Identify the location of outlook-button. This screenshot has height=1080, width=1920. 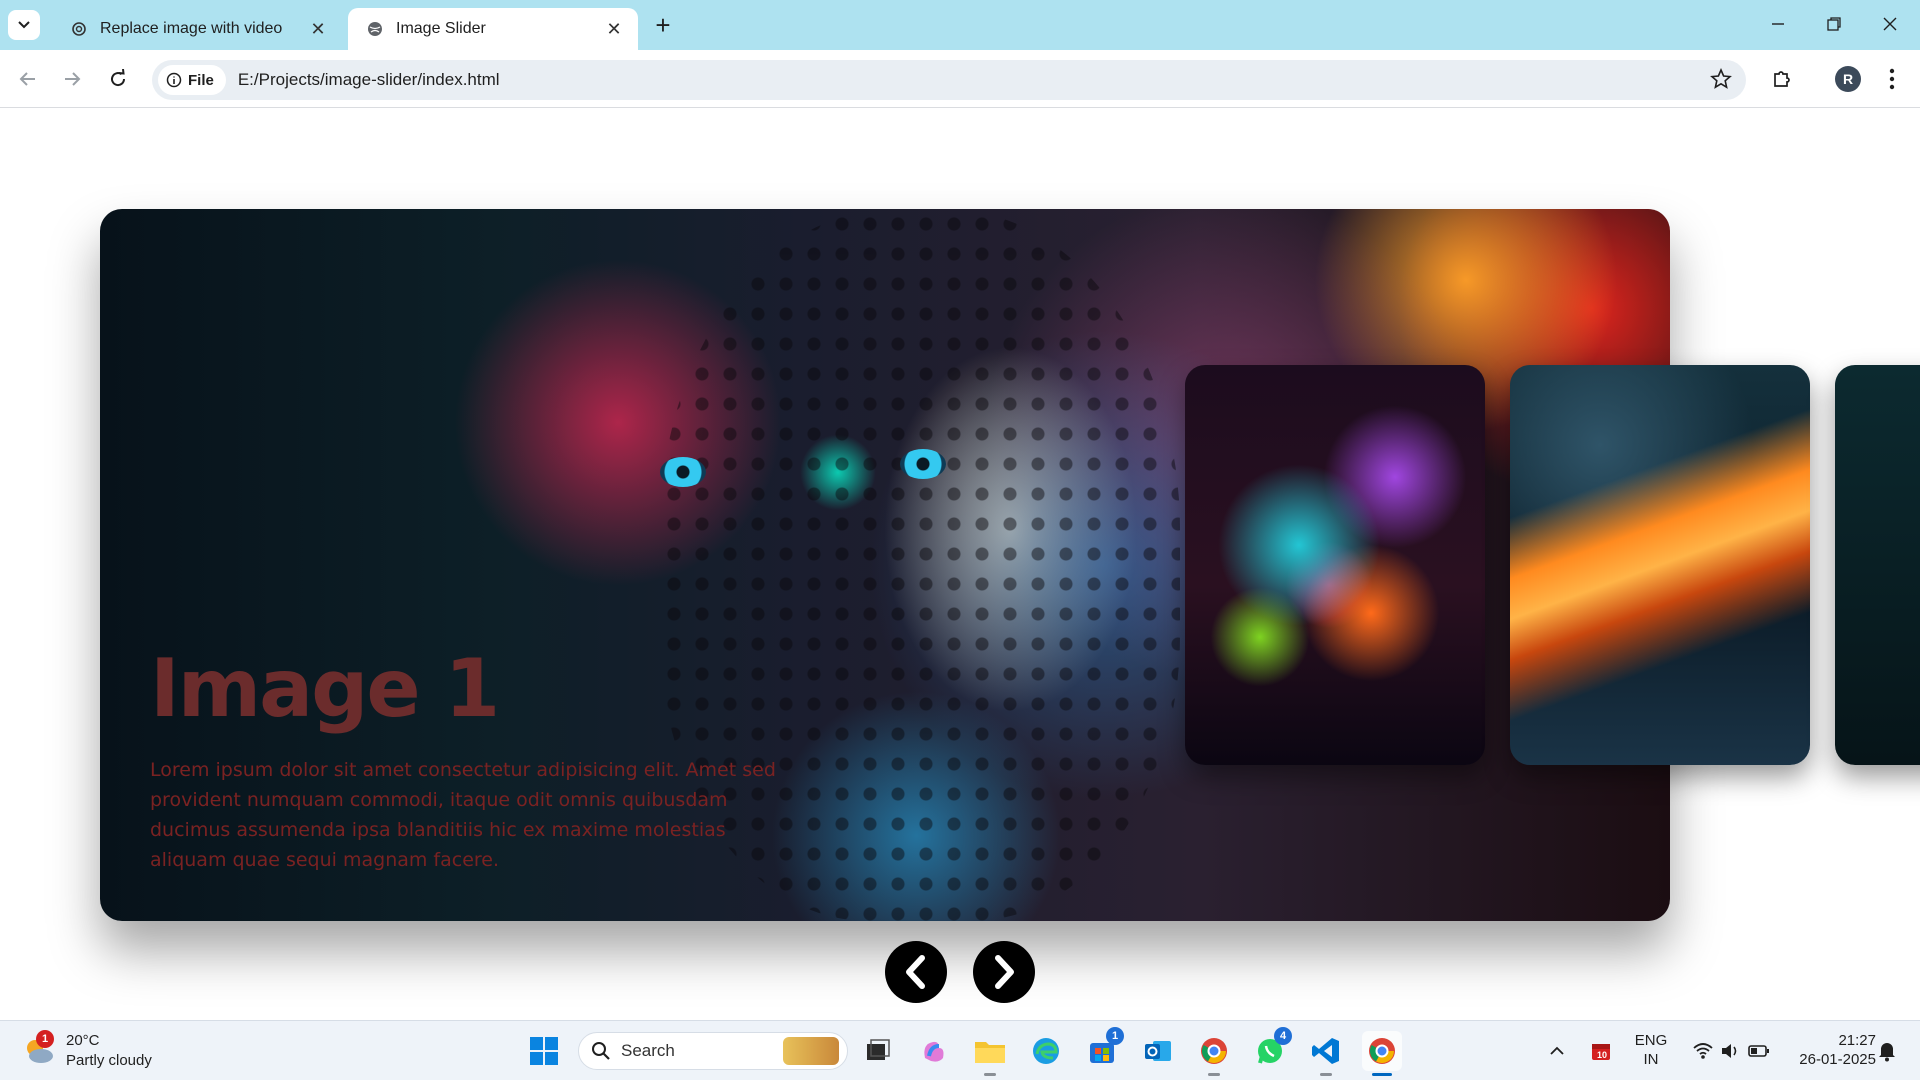
(1158, 1051).